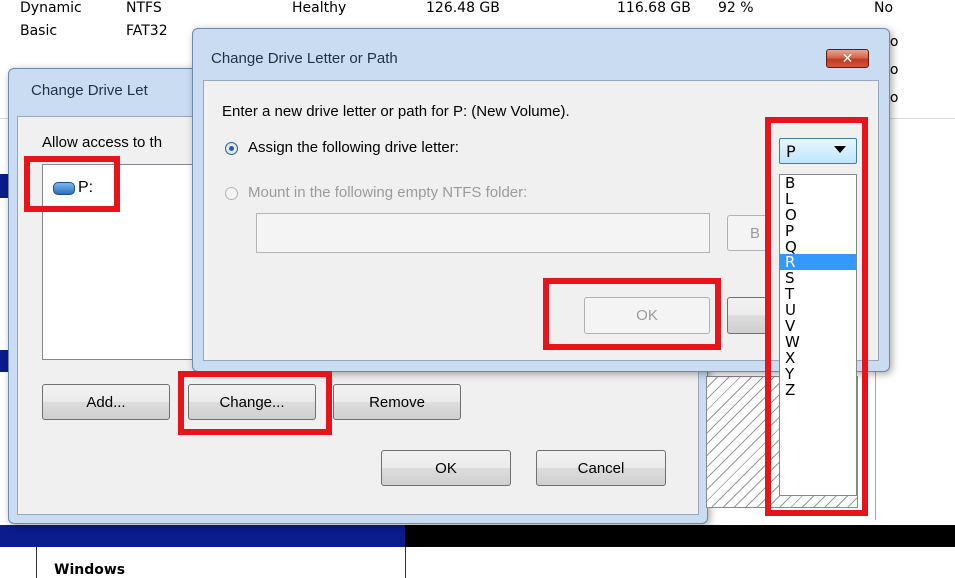  I want to click on remove-button: Remove, so click(397, 402).